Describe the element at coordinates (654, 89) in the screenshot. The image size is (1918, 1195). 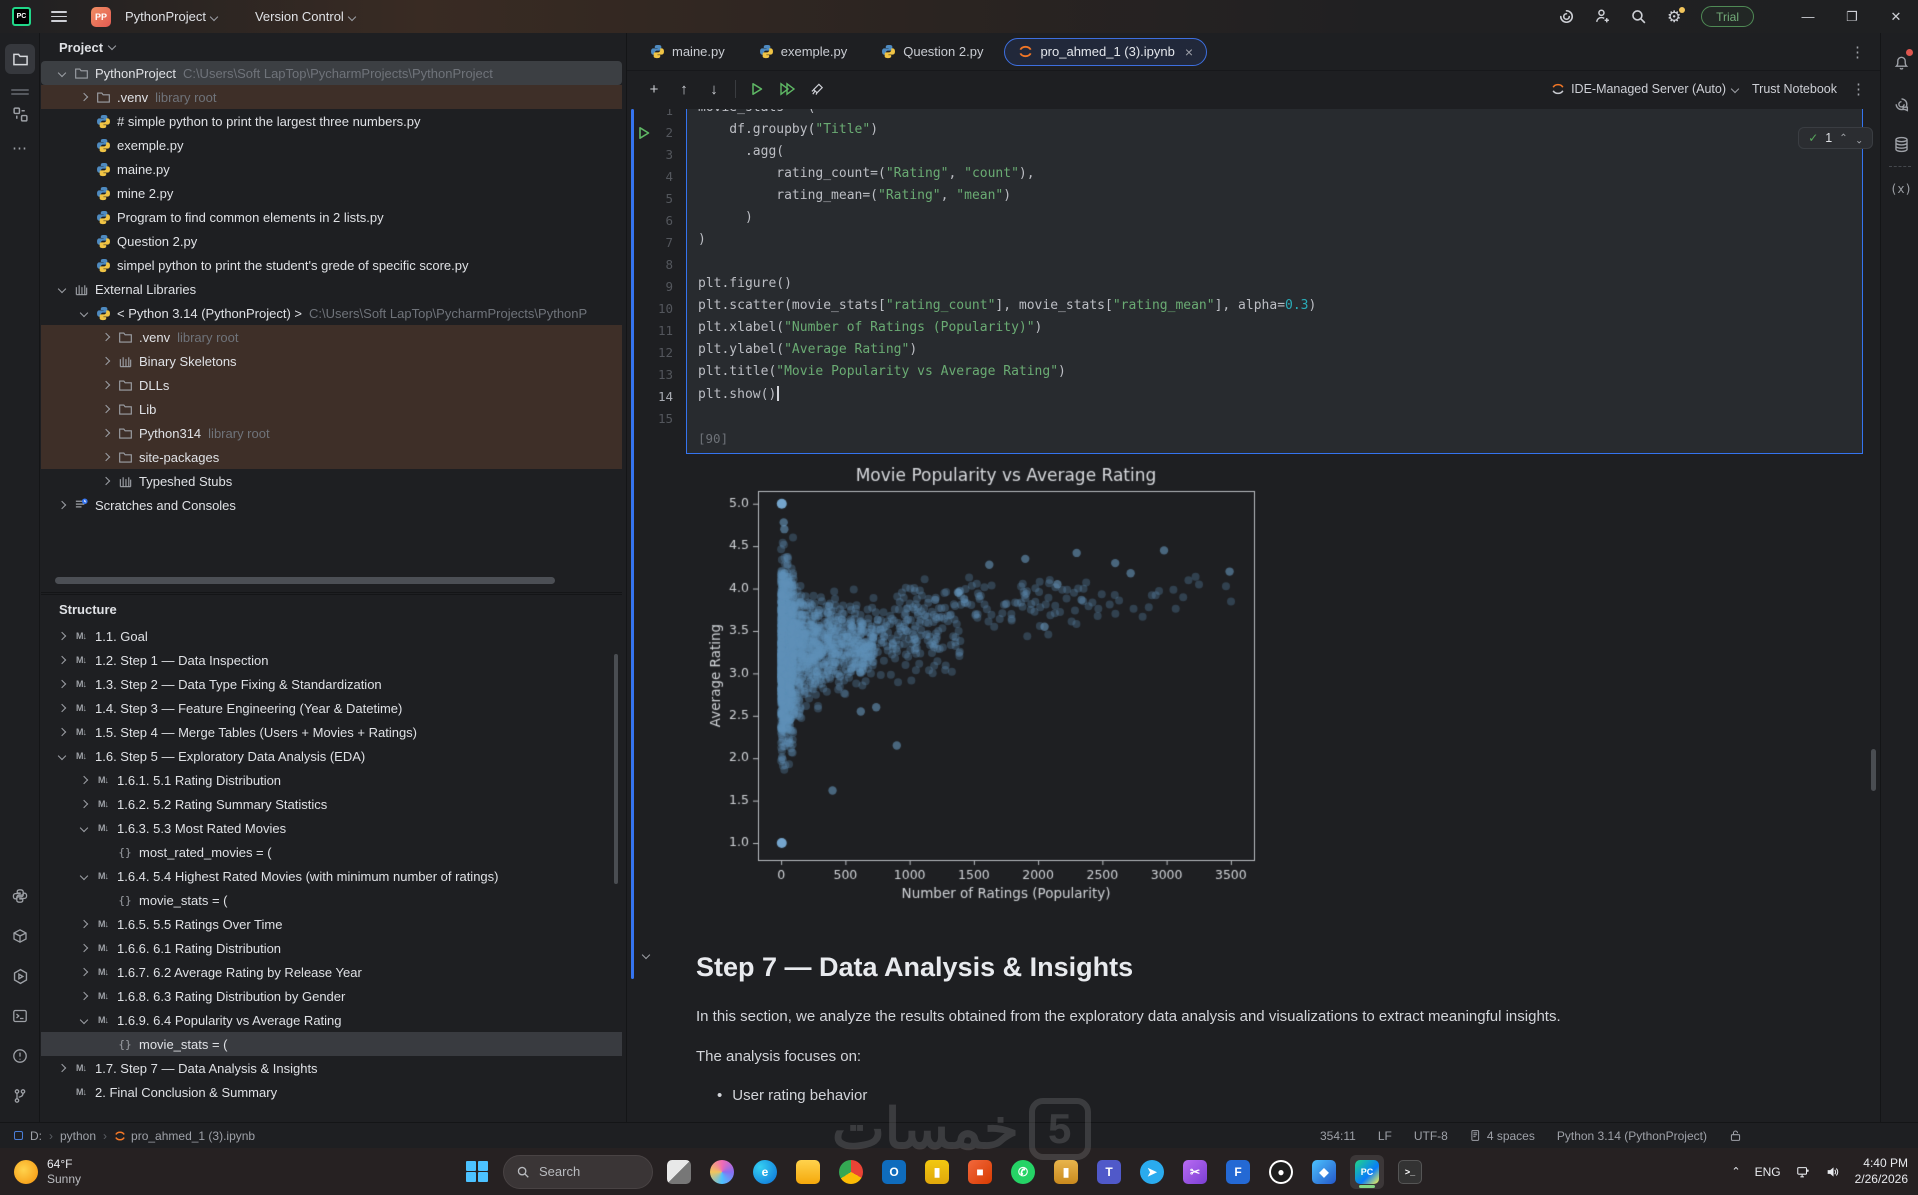
I see `add-cell-icon: +` at that location.